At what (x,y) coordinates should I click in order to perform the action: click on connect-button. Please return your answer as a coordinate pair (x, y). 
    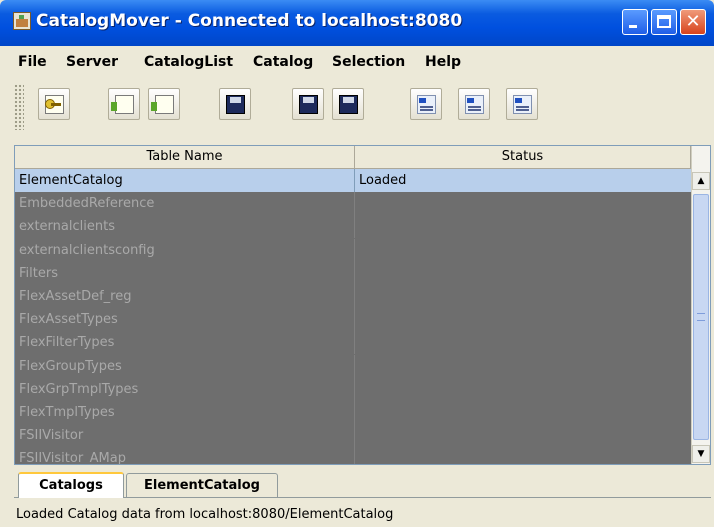
    Looking at the image, I should click on (54, 104).